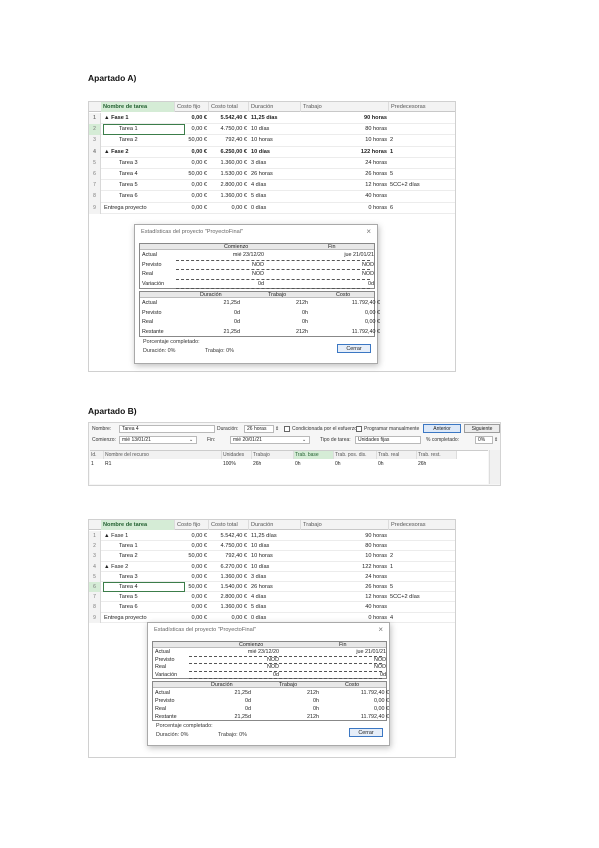 This screenshot has width=599, height=848. What do you see at coordinates (163, 464) in the screenshot?
I see `col-nombre-recurso-cell: R1` at bounding box center [163, 464].